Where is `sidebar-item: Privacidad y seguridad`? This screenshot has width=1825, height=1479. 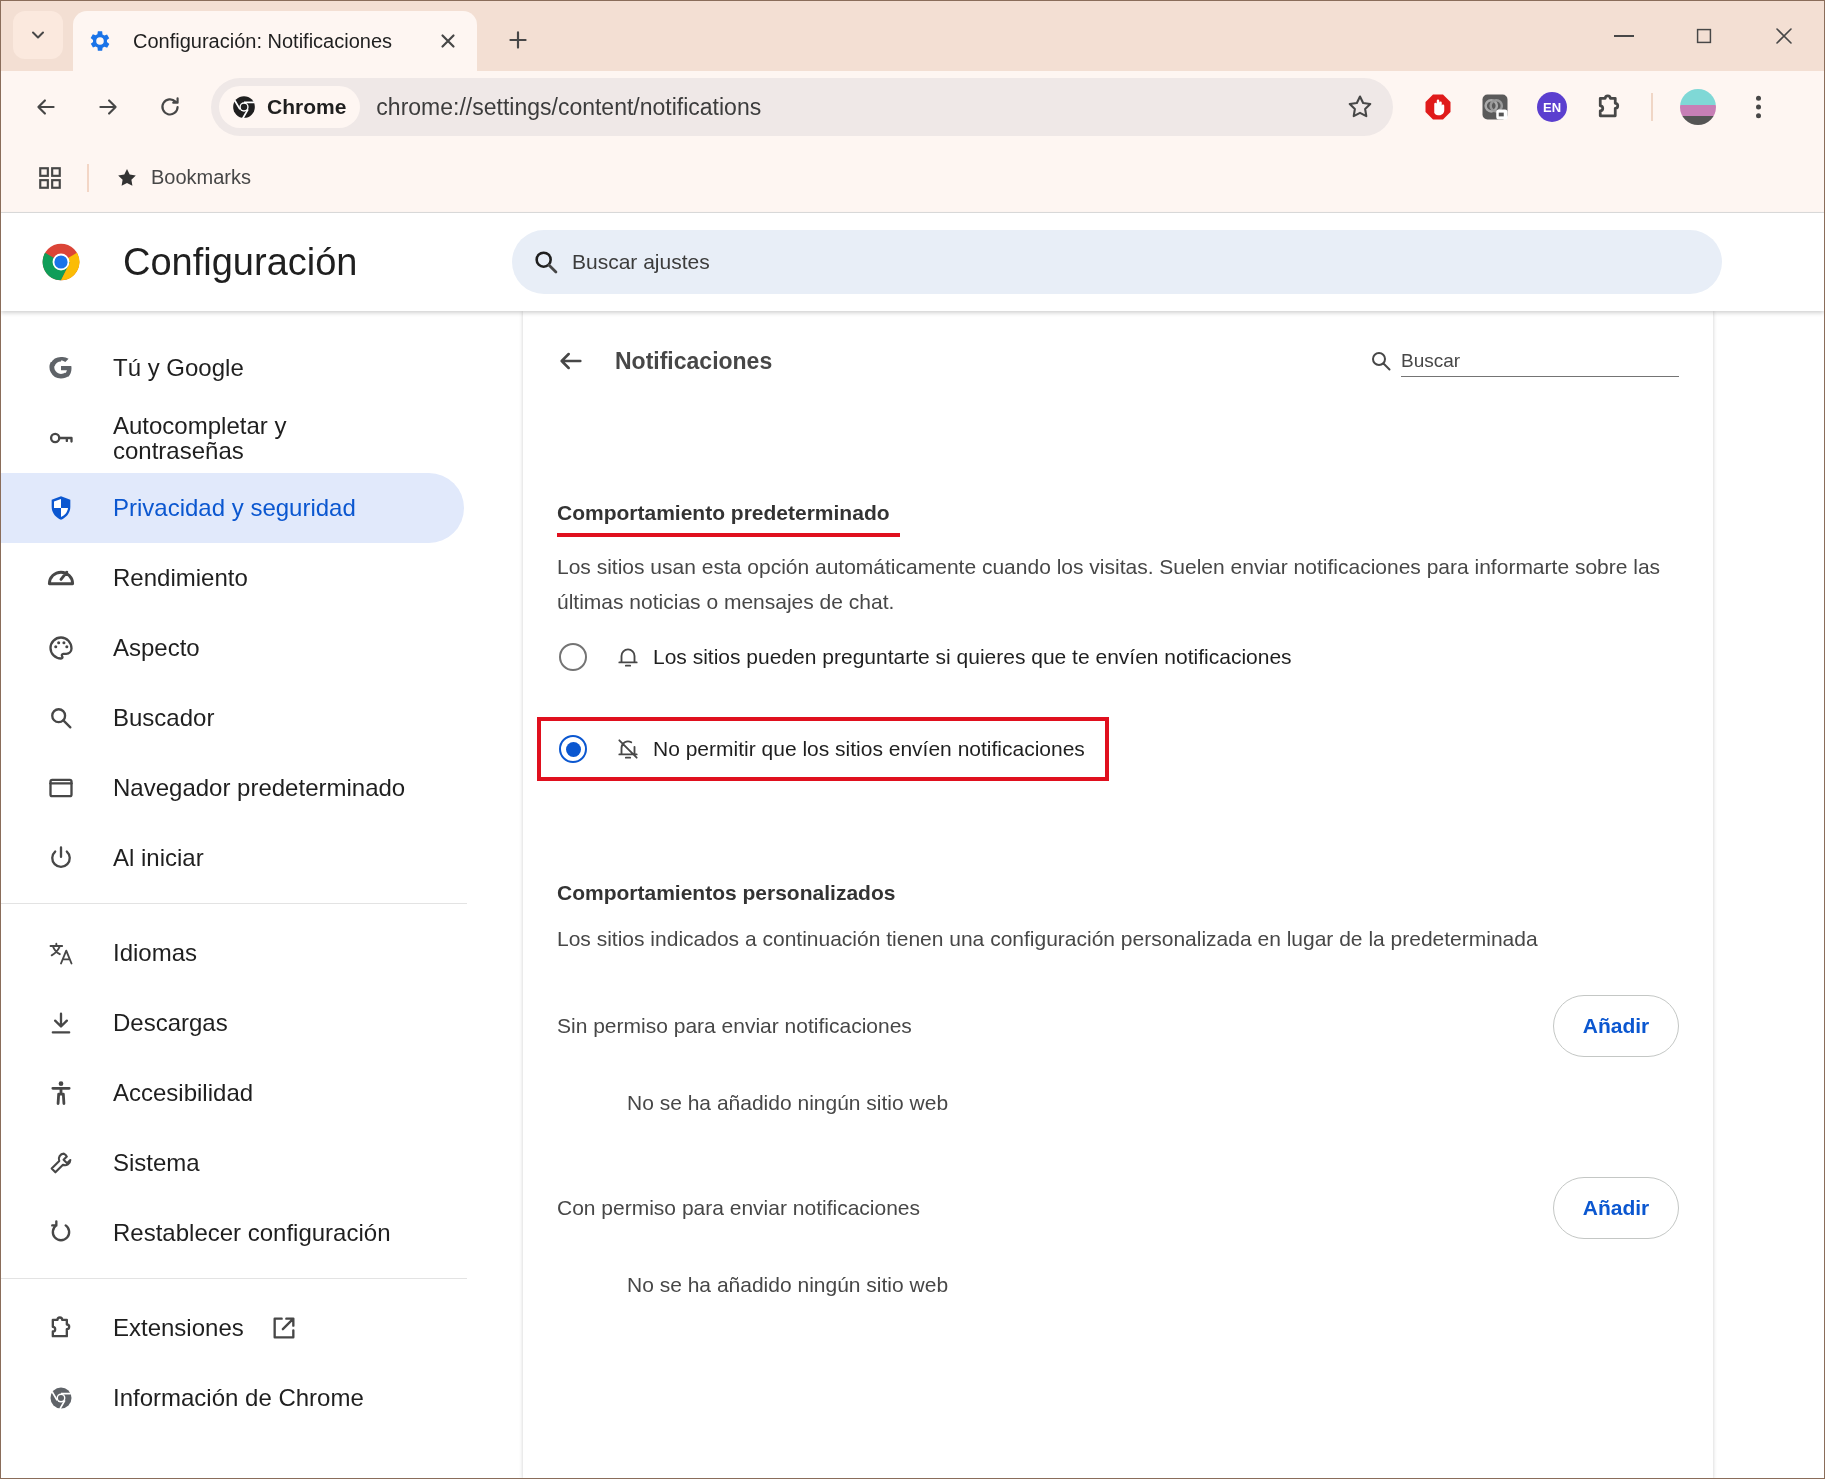
sidebar-item: Privacidad y seguridad is located at coordinates (232, 508).